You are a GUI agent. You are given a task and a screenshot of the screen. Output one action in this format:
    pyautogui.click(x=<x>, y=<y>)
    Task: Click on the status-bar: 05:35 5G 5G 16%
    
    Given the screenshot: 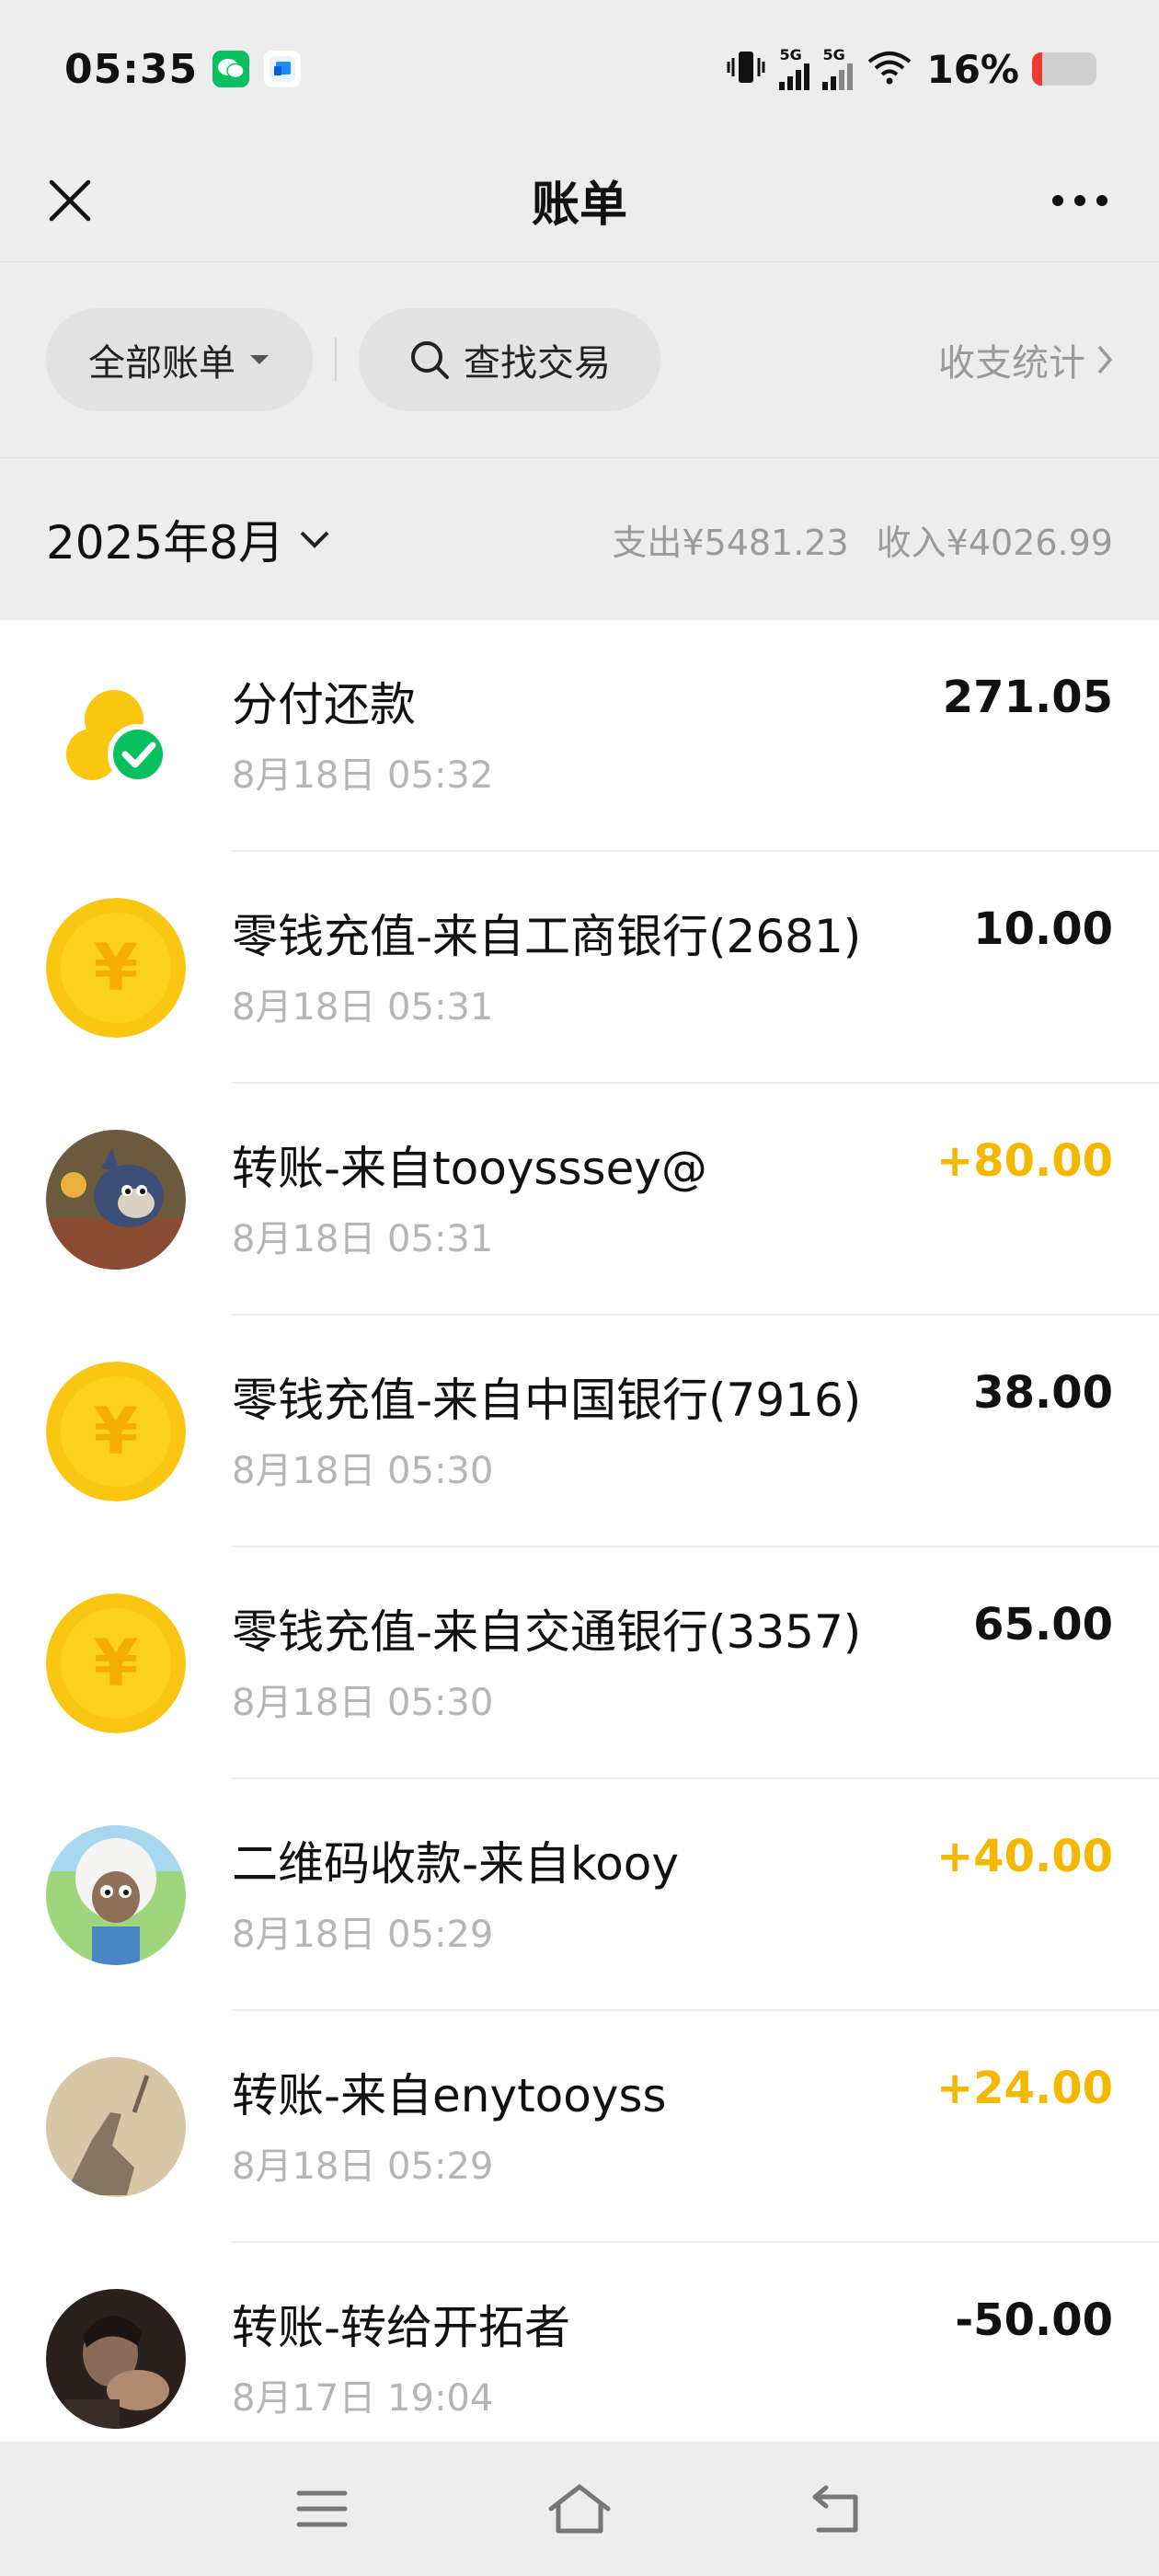 What is the action you would take?
    pyautogui.click(x=579, y=69)
    